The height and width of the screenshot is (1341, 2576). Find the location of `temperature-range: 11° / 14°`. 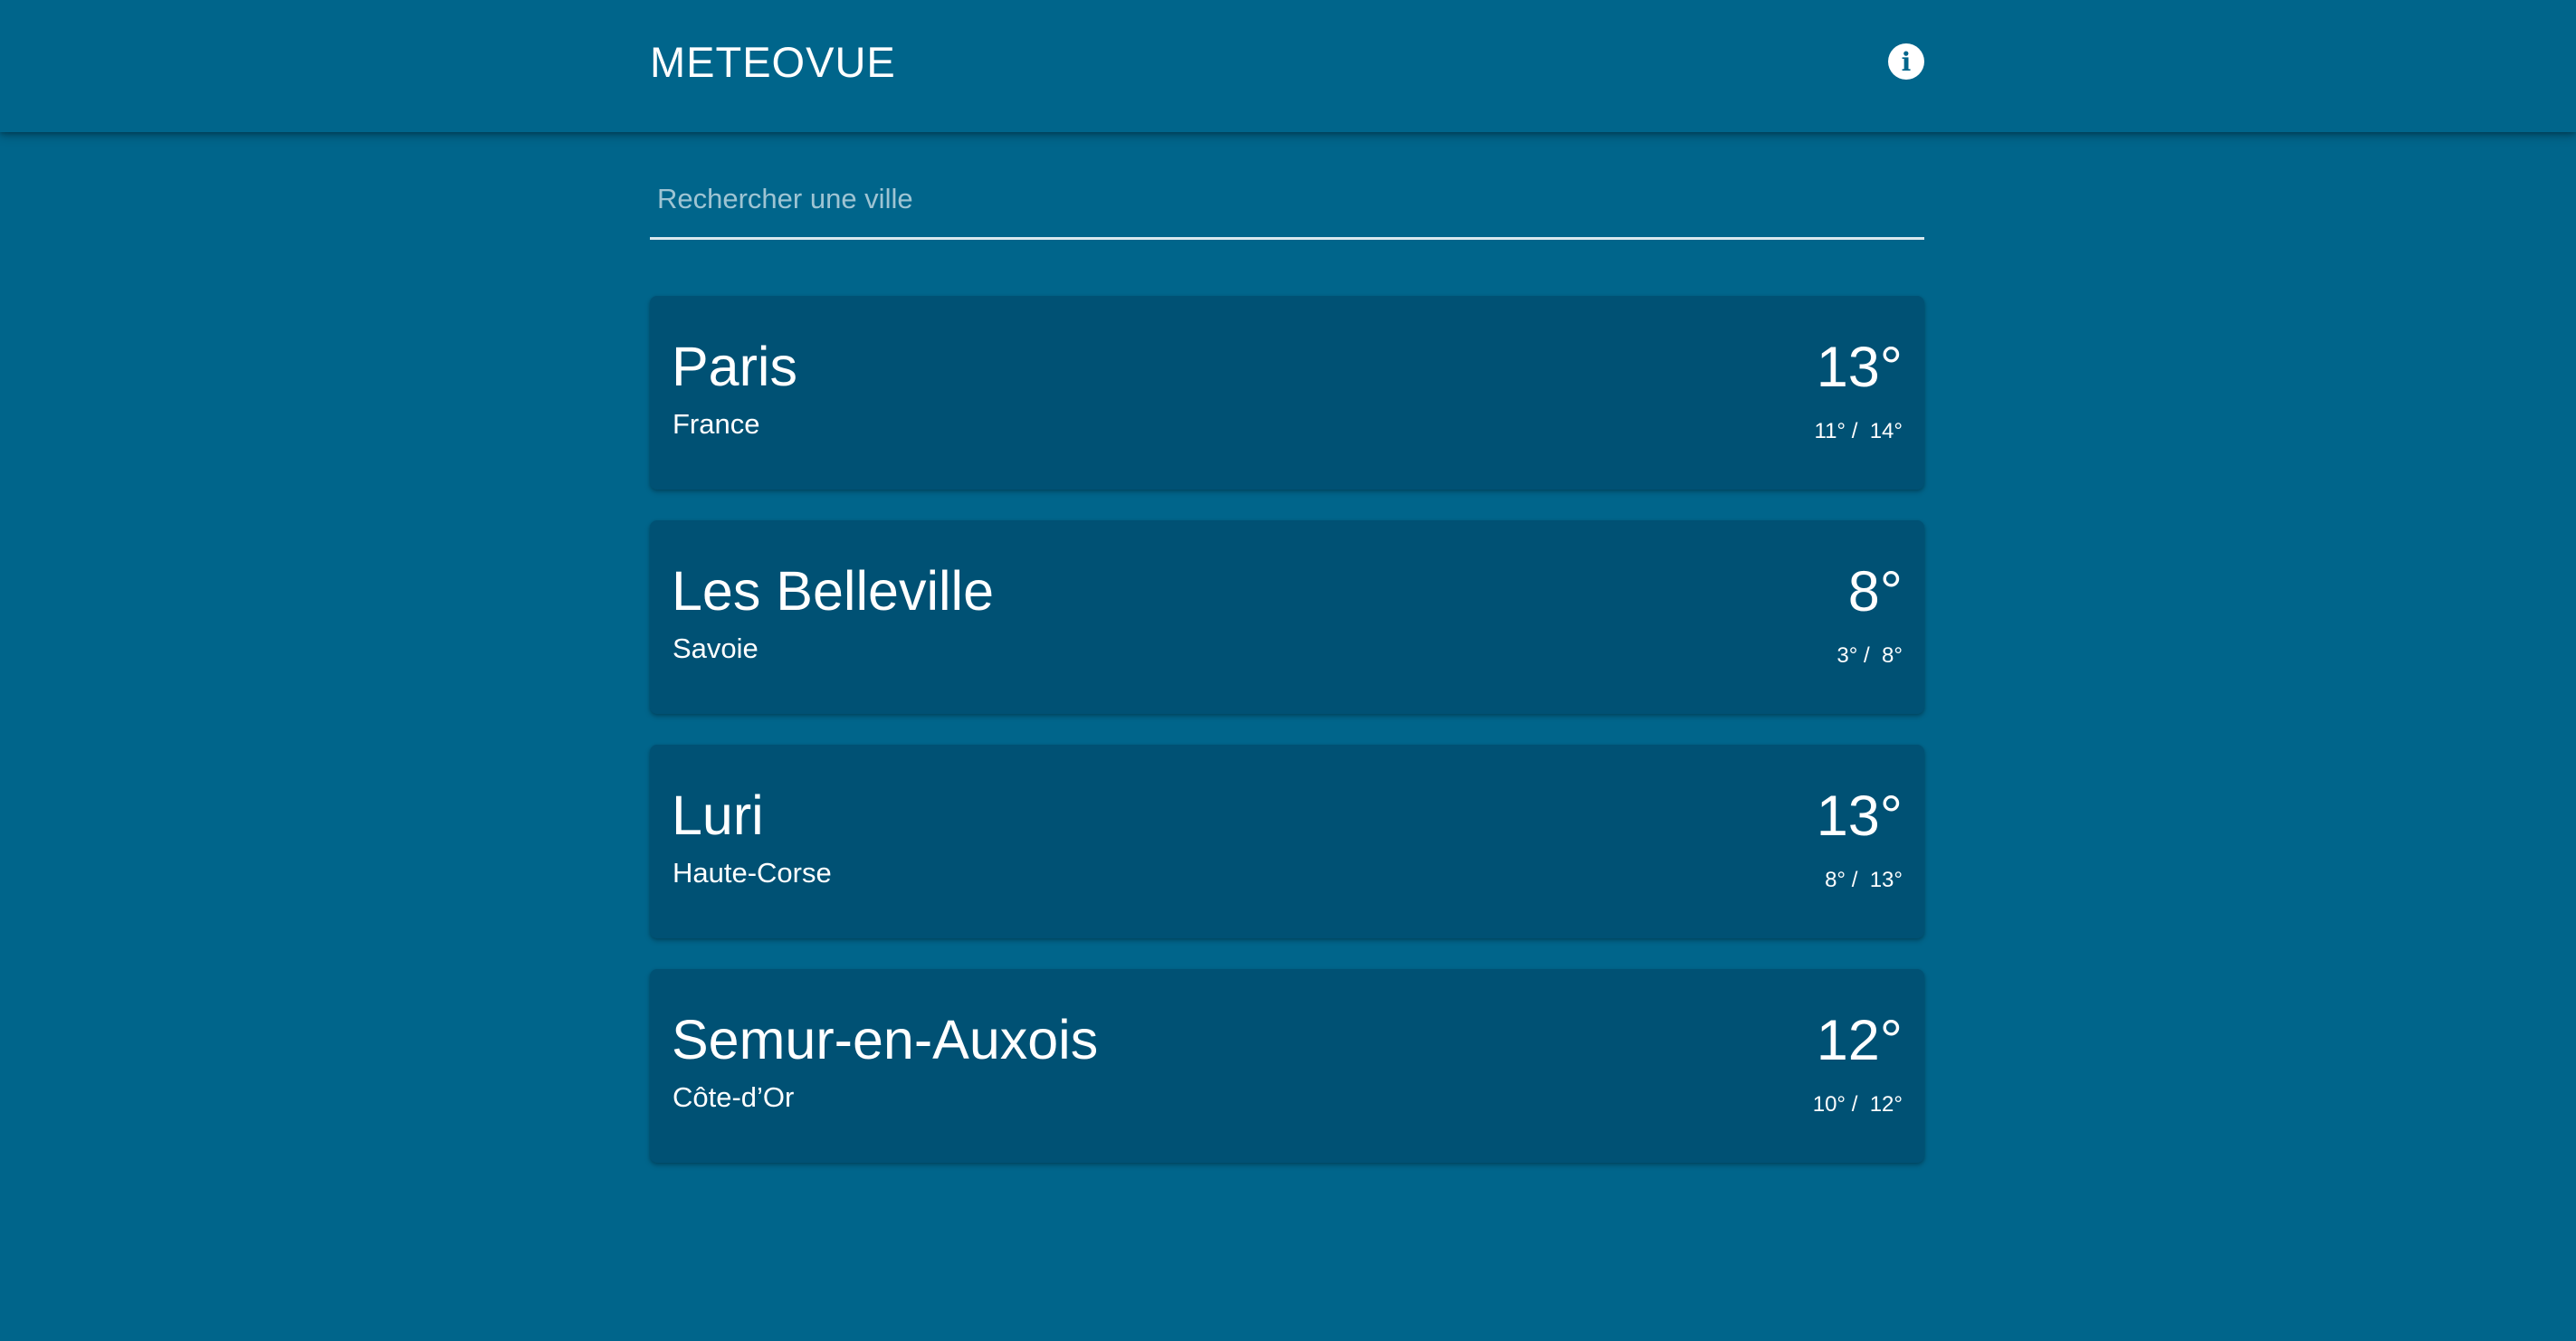

temperature-range: 11° / 14° is located at coordinates (1858, 431).